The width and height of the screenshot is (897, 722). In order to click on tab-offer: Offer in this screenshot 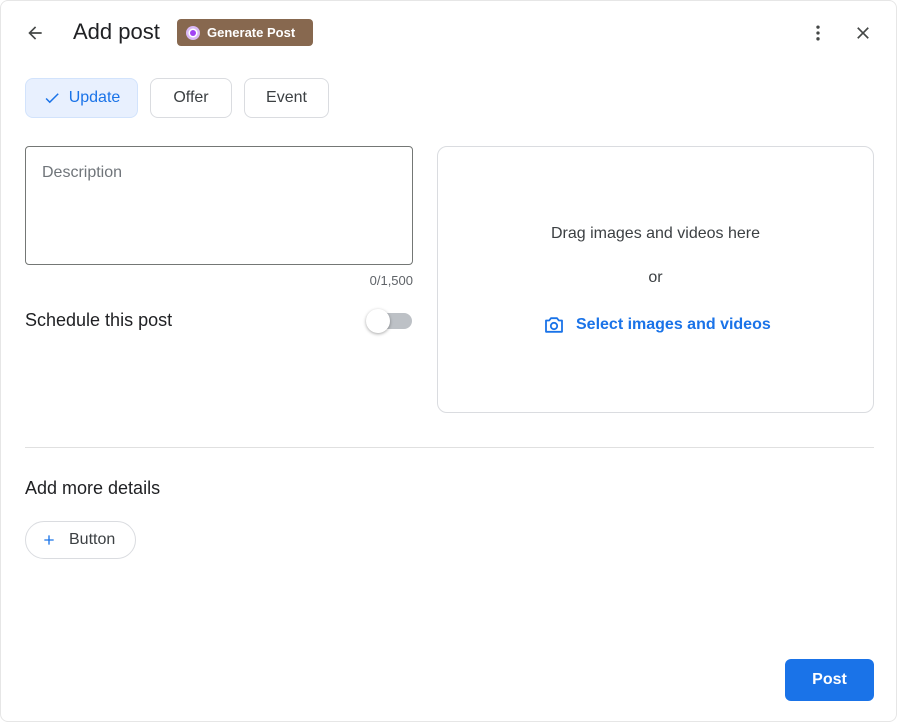, I will do `click(191, 98)`.